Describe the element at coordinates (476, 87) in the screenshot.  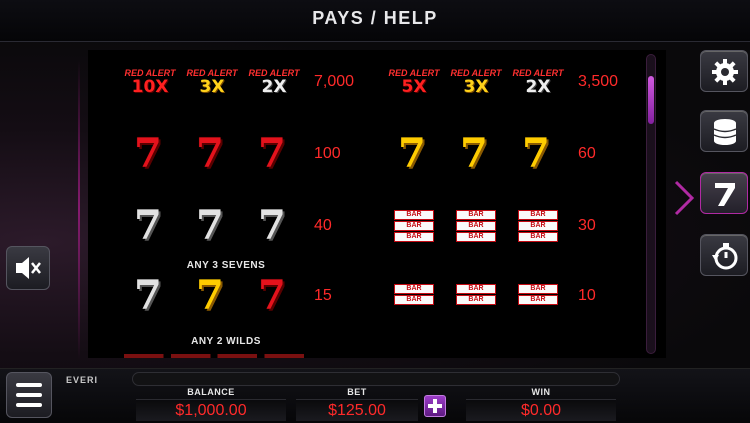
I see `multiplier-label: 3X` at that location.